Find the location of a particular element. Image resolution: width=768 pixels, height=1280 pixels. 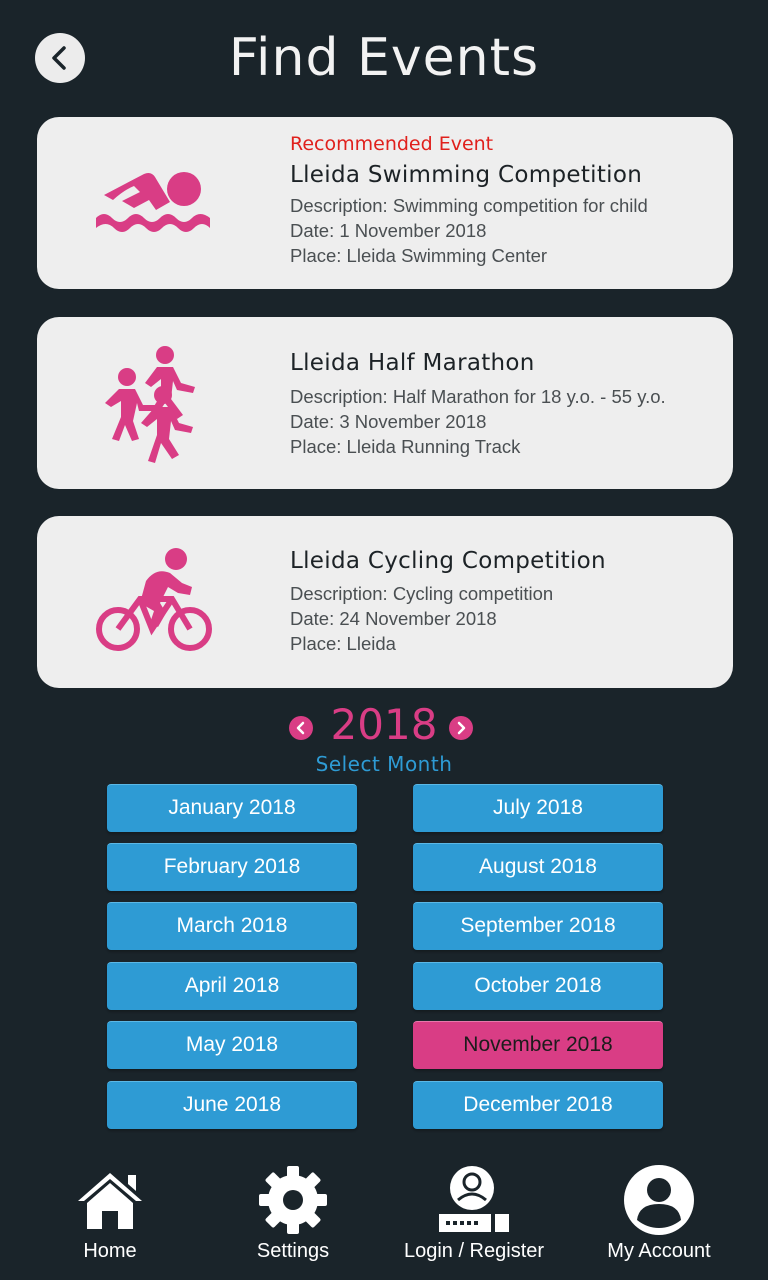

nav-home: Home is located at coordinates (110, 1215).